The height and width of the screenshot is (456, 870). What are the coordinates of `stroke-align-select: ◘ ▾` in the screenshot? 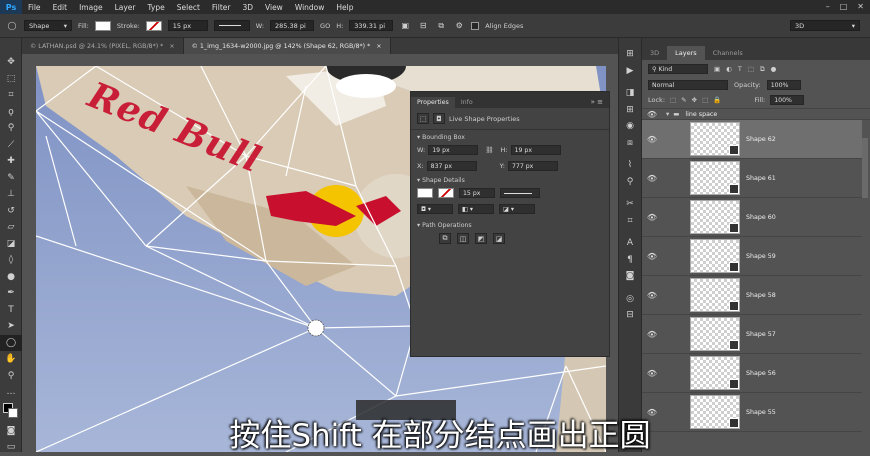 It's located at (435, 209).